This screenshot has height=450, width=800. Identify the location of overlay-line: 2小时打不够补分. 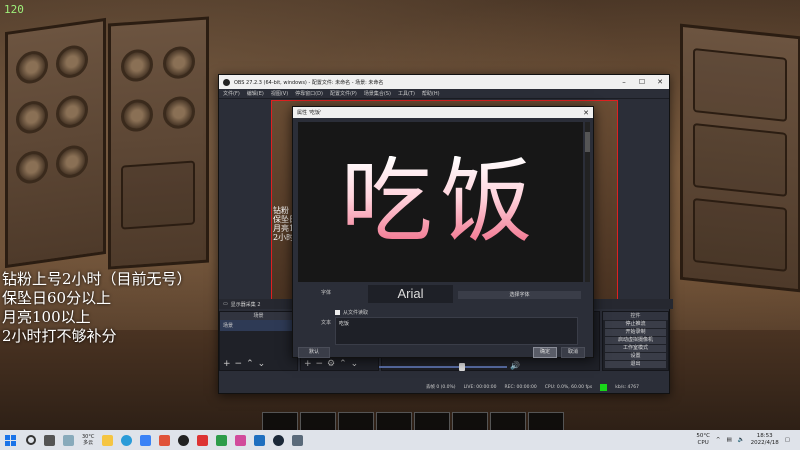
(59, 336).